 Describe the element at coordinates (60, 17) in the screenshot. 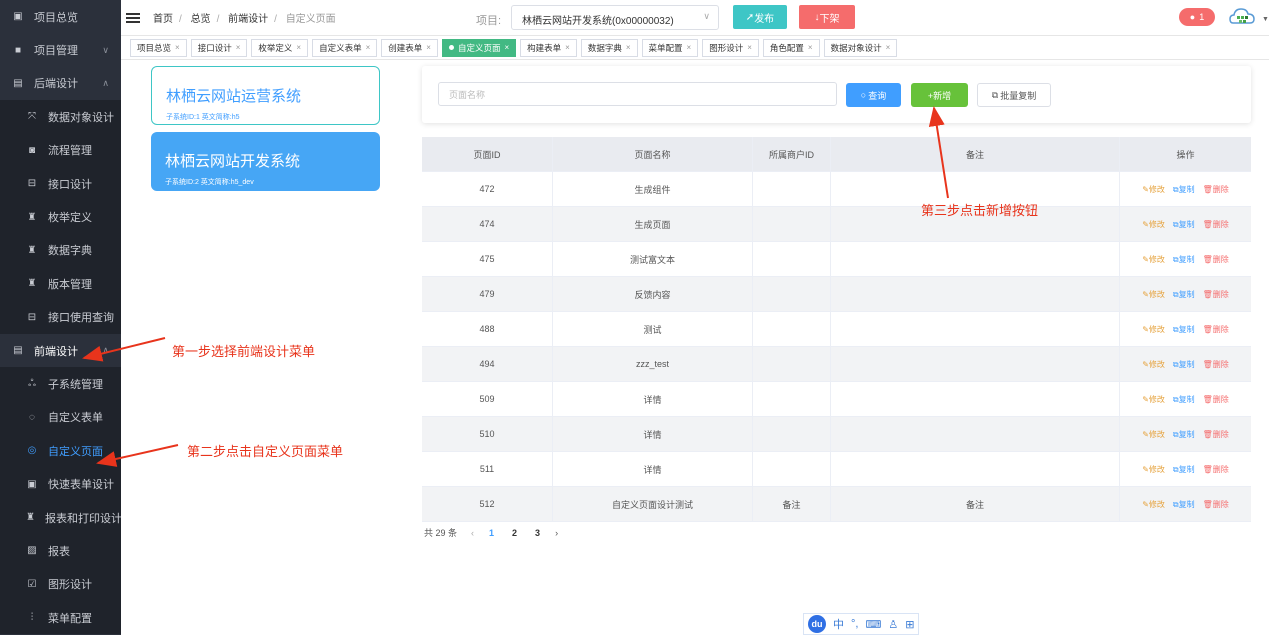

I see `sidebar-item: ▣ 项目总览` at that location.